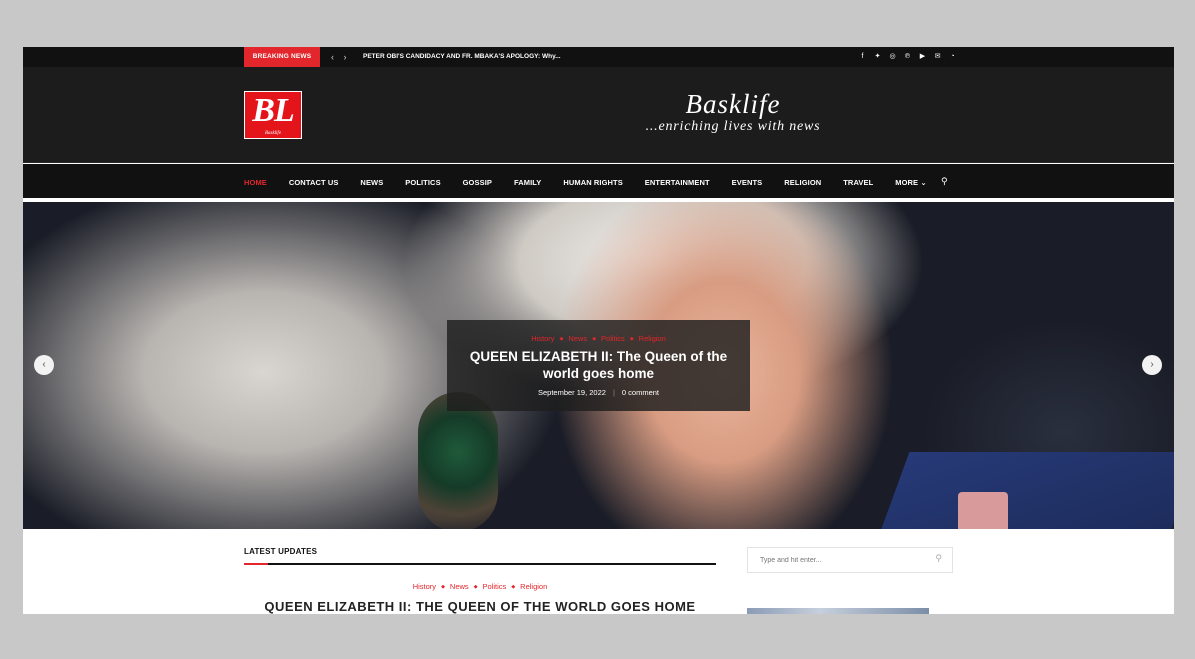 This screenshot has height=659, width=1195. What do you see at coordinates (527, 183) in the screenshot?
I see `nav-item-family: FAMILY` at bounding box center [527, 183].